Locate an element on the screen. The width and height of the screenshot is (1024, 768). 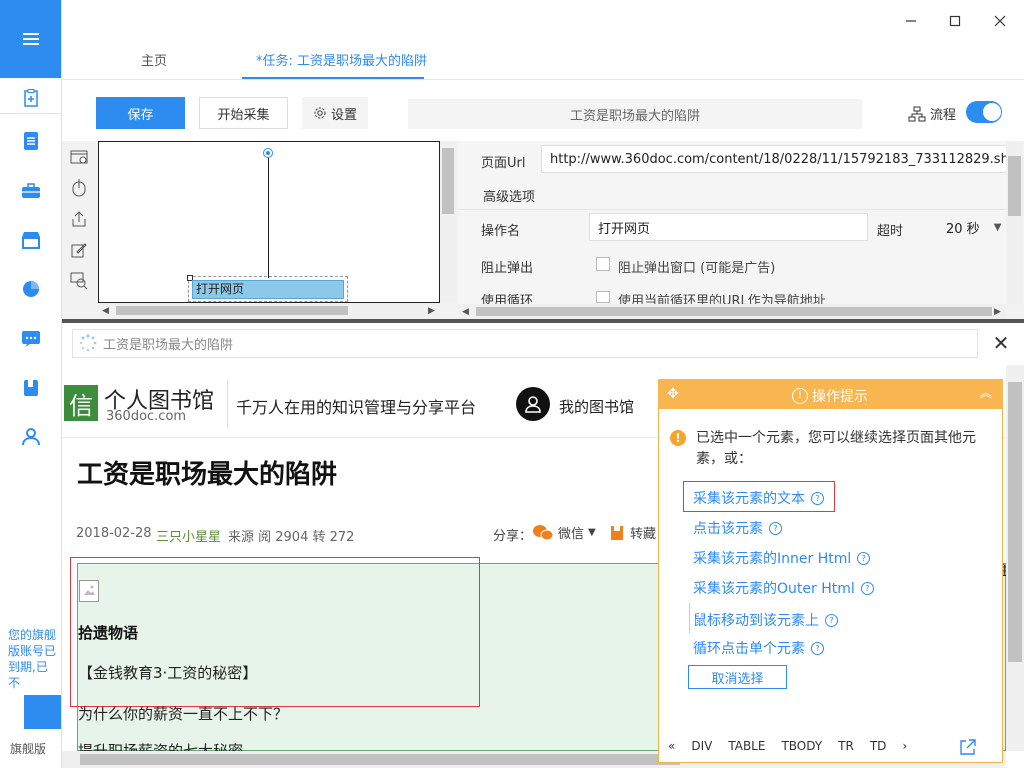
content-question: 为什么你的薪资一直不上不下？ is located at coordinates (183, 713).